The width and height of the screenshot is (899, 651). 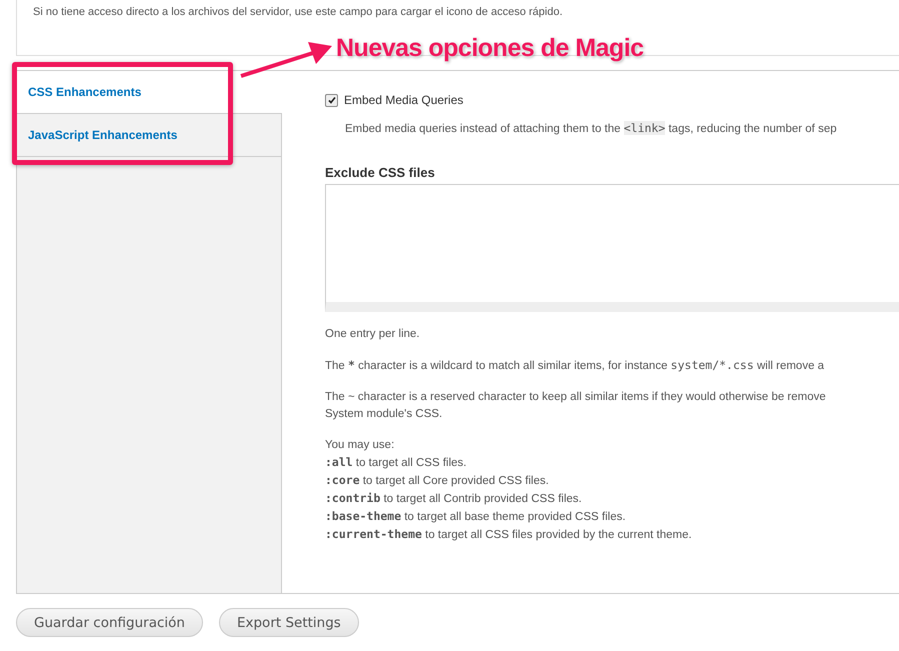 What do you see at coordinates (109, 622) in the screenshot?
I see `form-button: Guardar configuración` at bounding box center [109, 622].